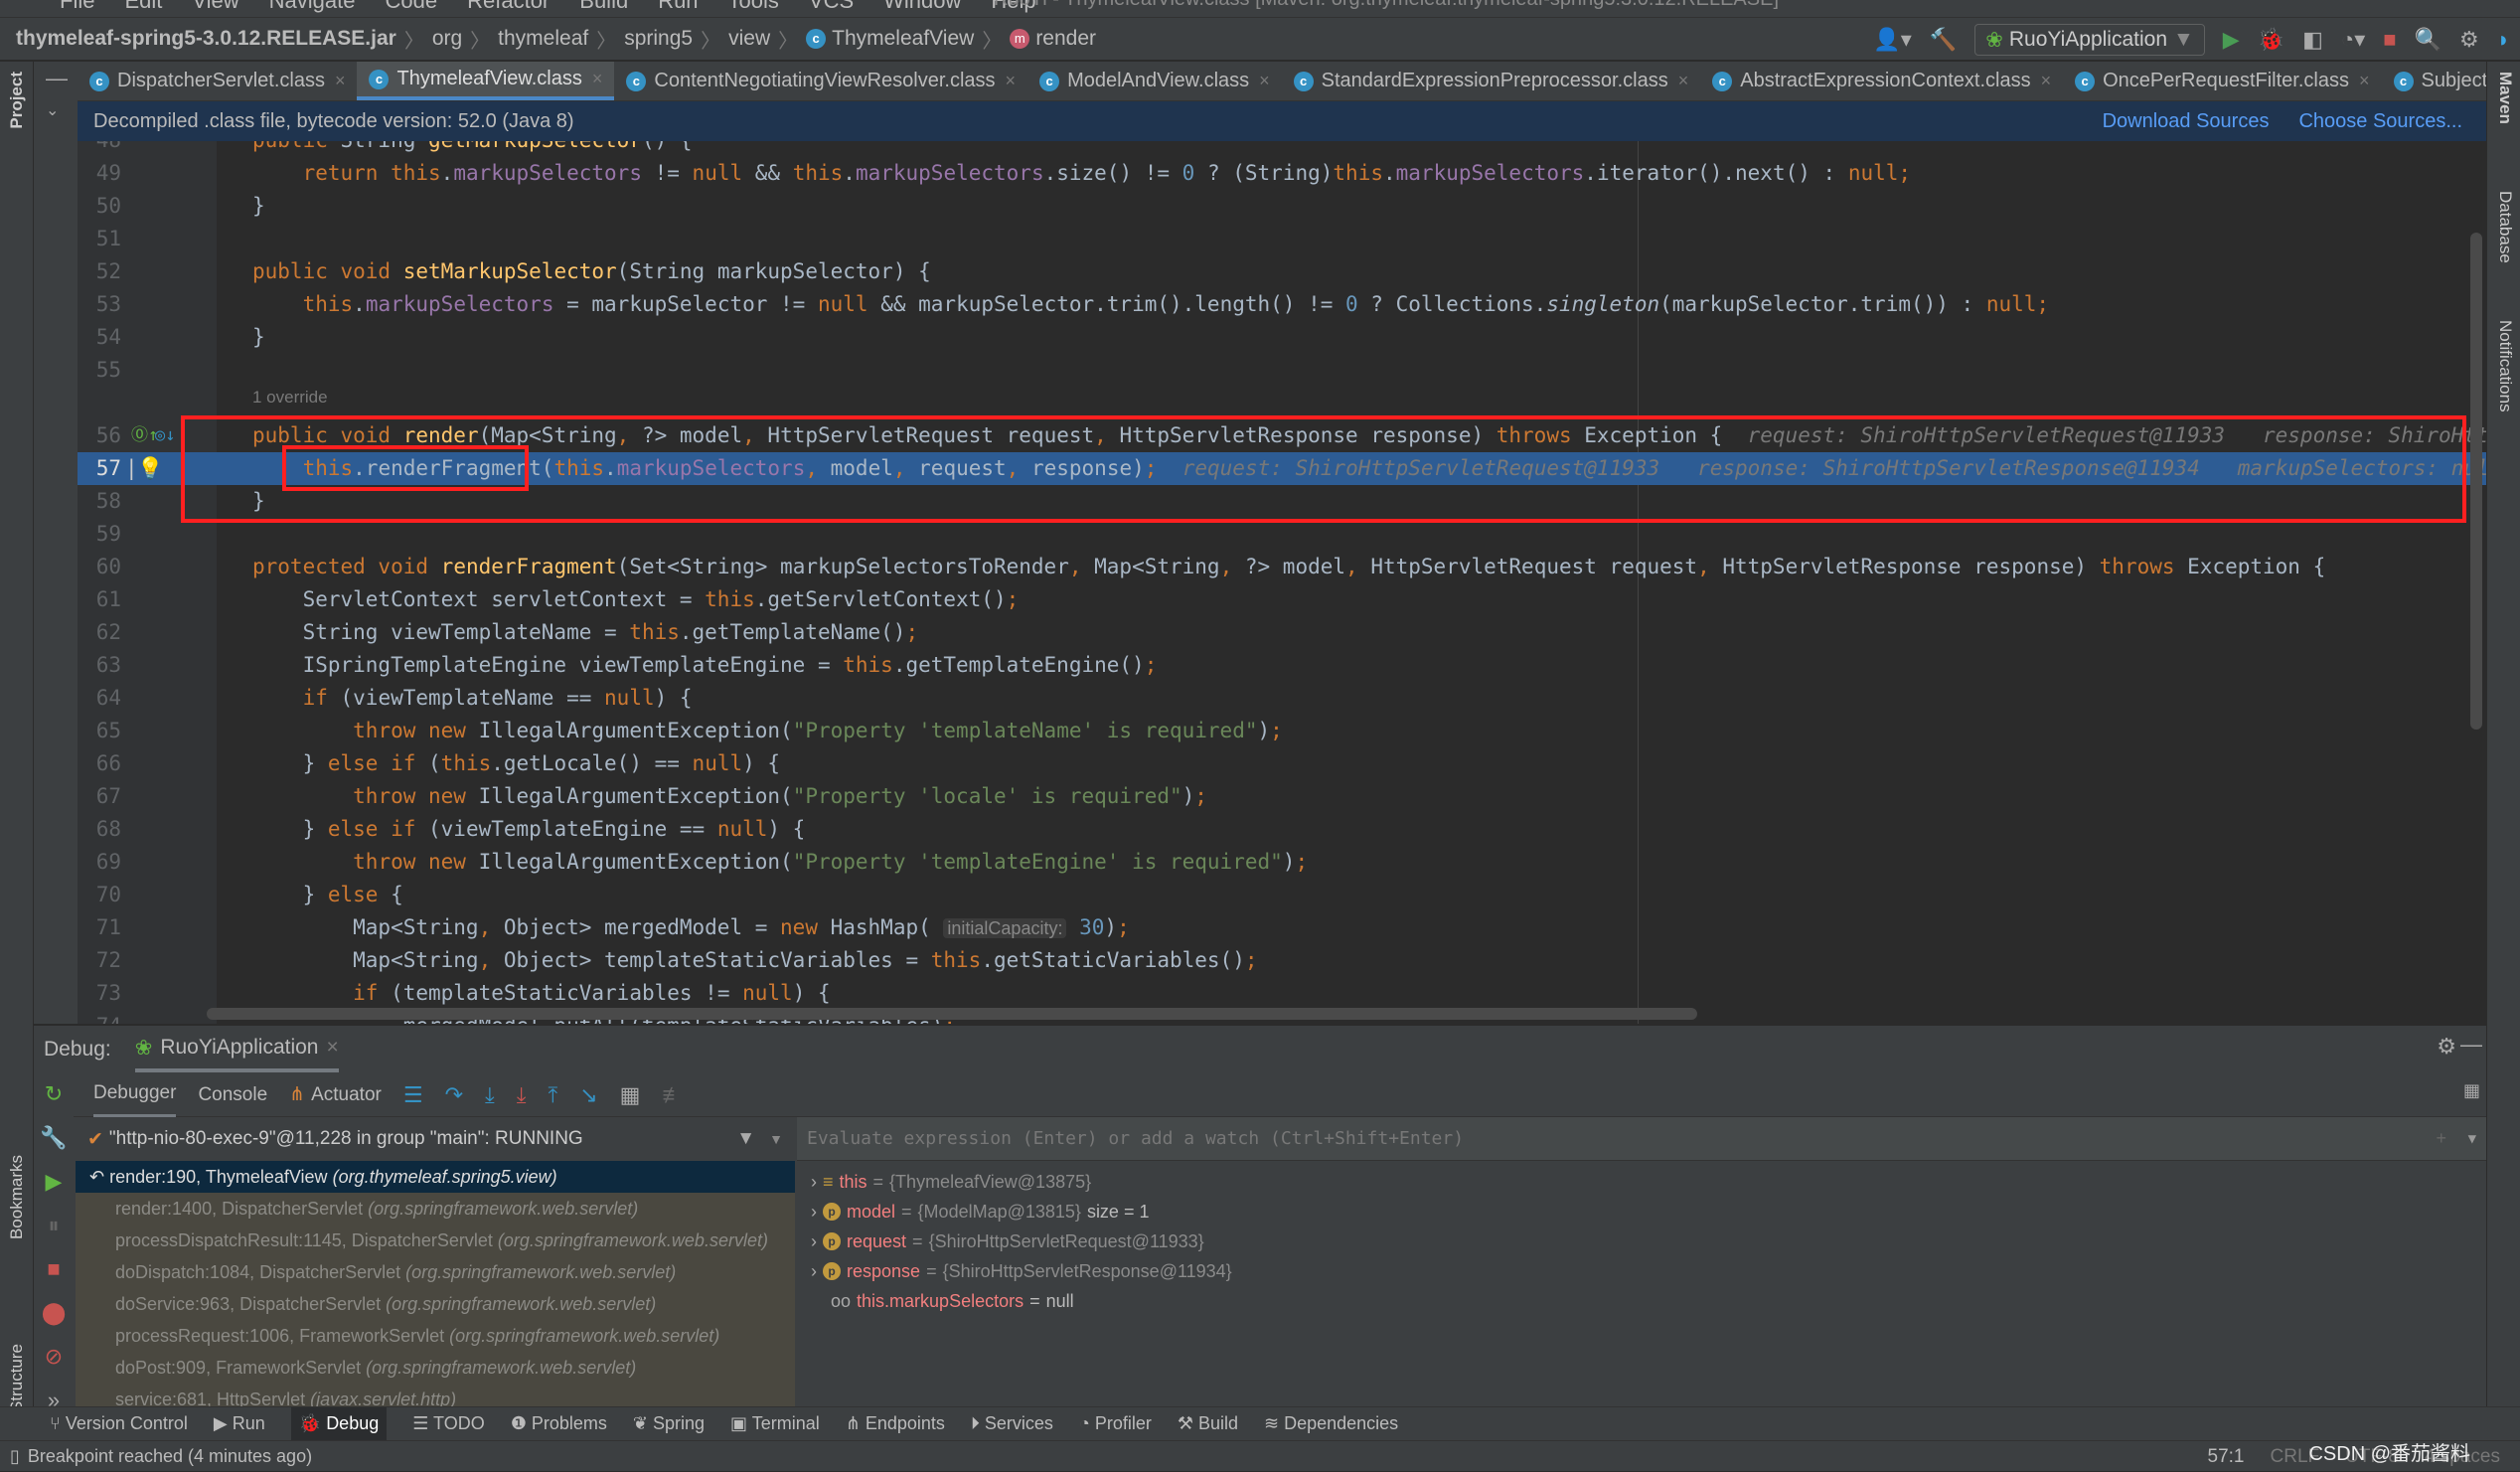 The height and width of the screenshot is (1472, 2520). I want to click on step-over-icon: ↷, so click(454, 1094).